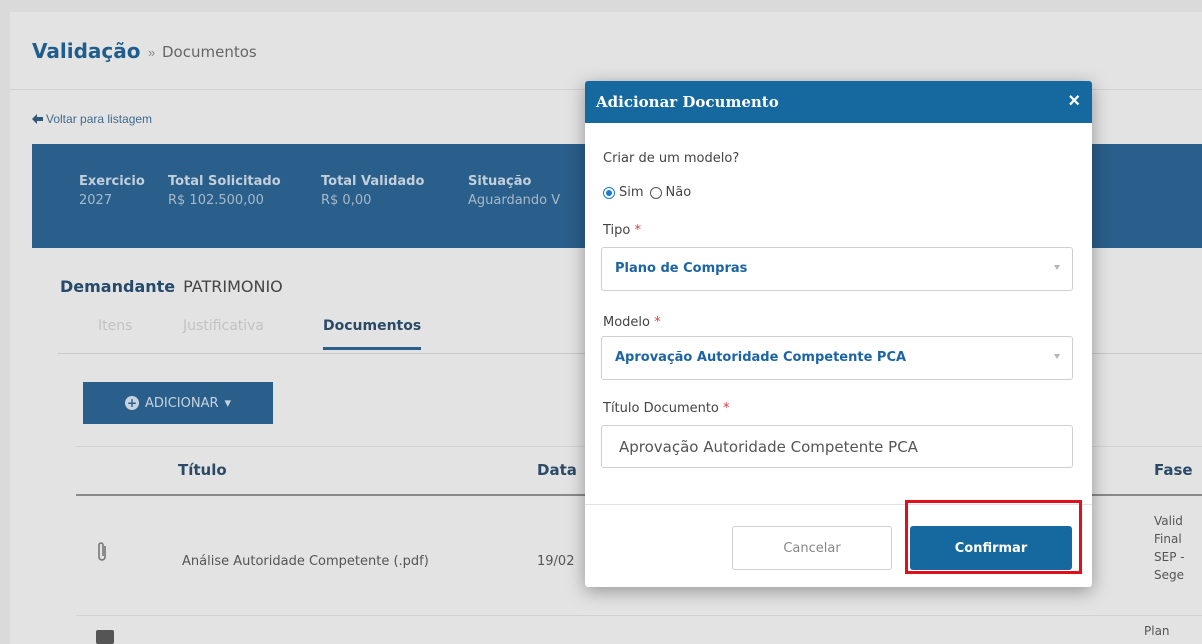  I want to click on fase-line: Sege, so click(1169, 575).